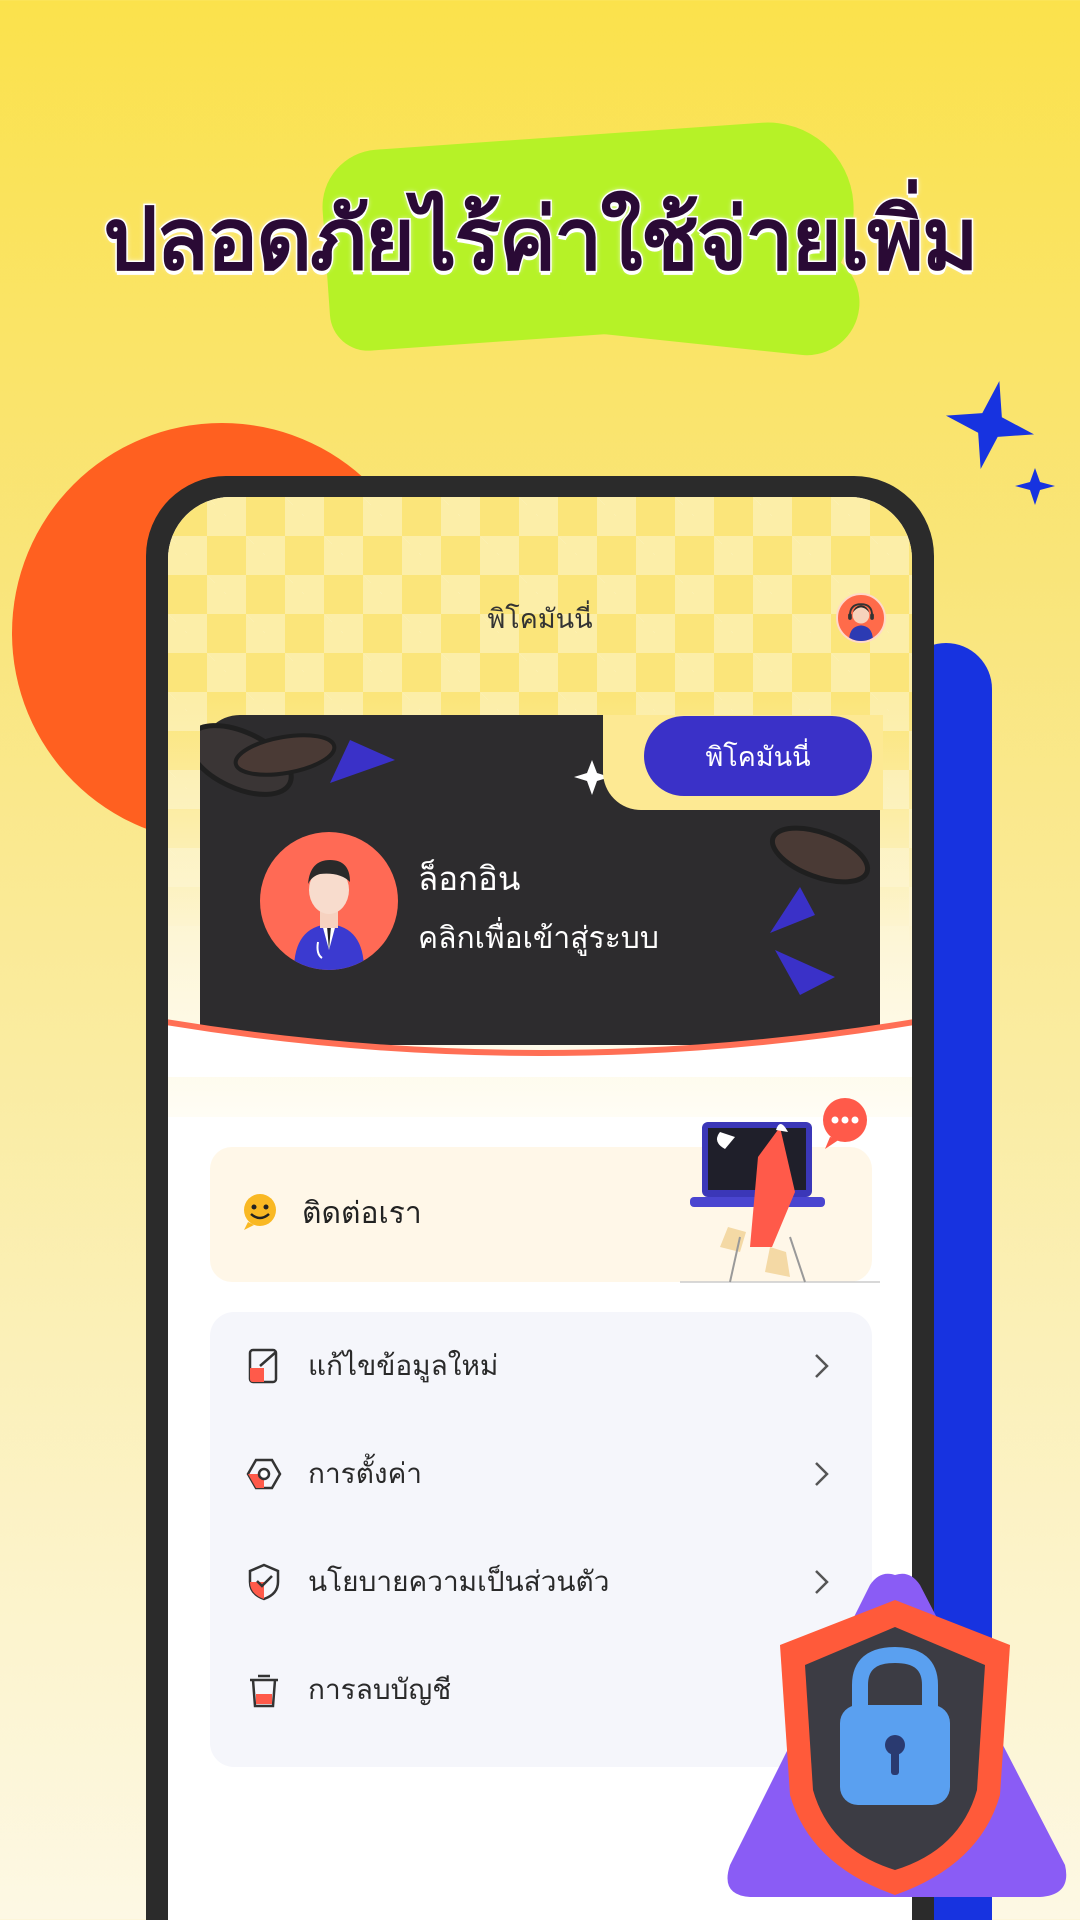  Describe the element at coordinates (403, 1365) in the screenshot. I see `menu-item-label: แก้ไขข้อมูลใหม่` at that location.